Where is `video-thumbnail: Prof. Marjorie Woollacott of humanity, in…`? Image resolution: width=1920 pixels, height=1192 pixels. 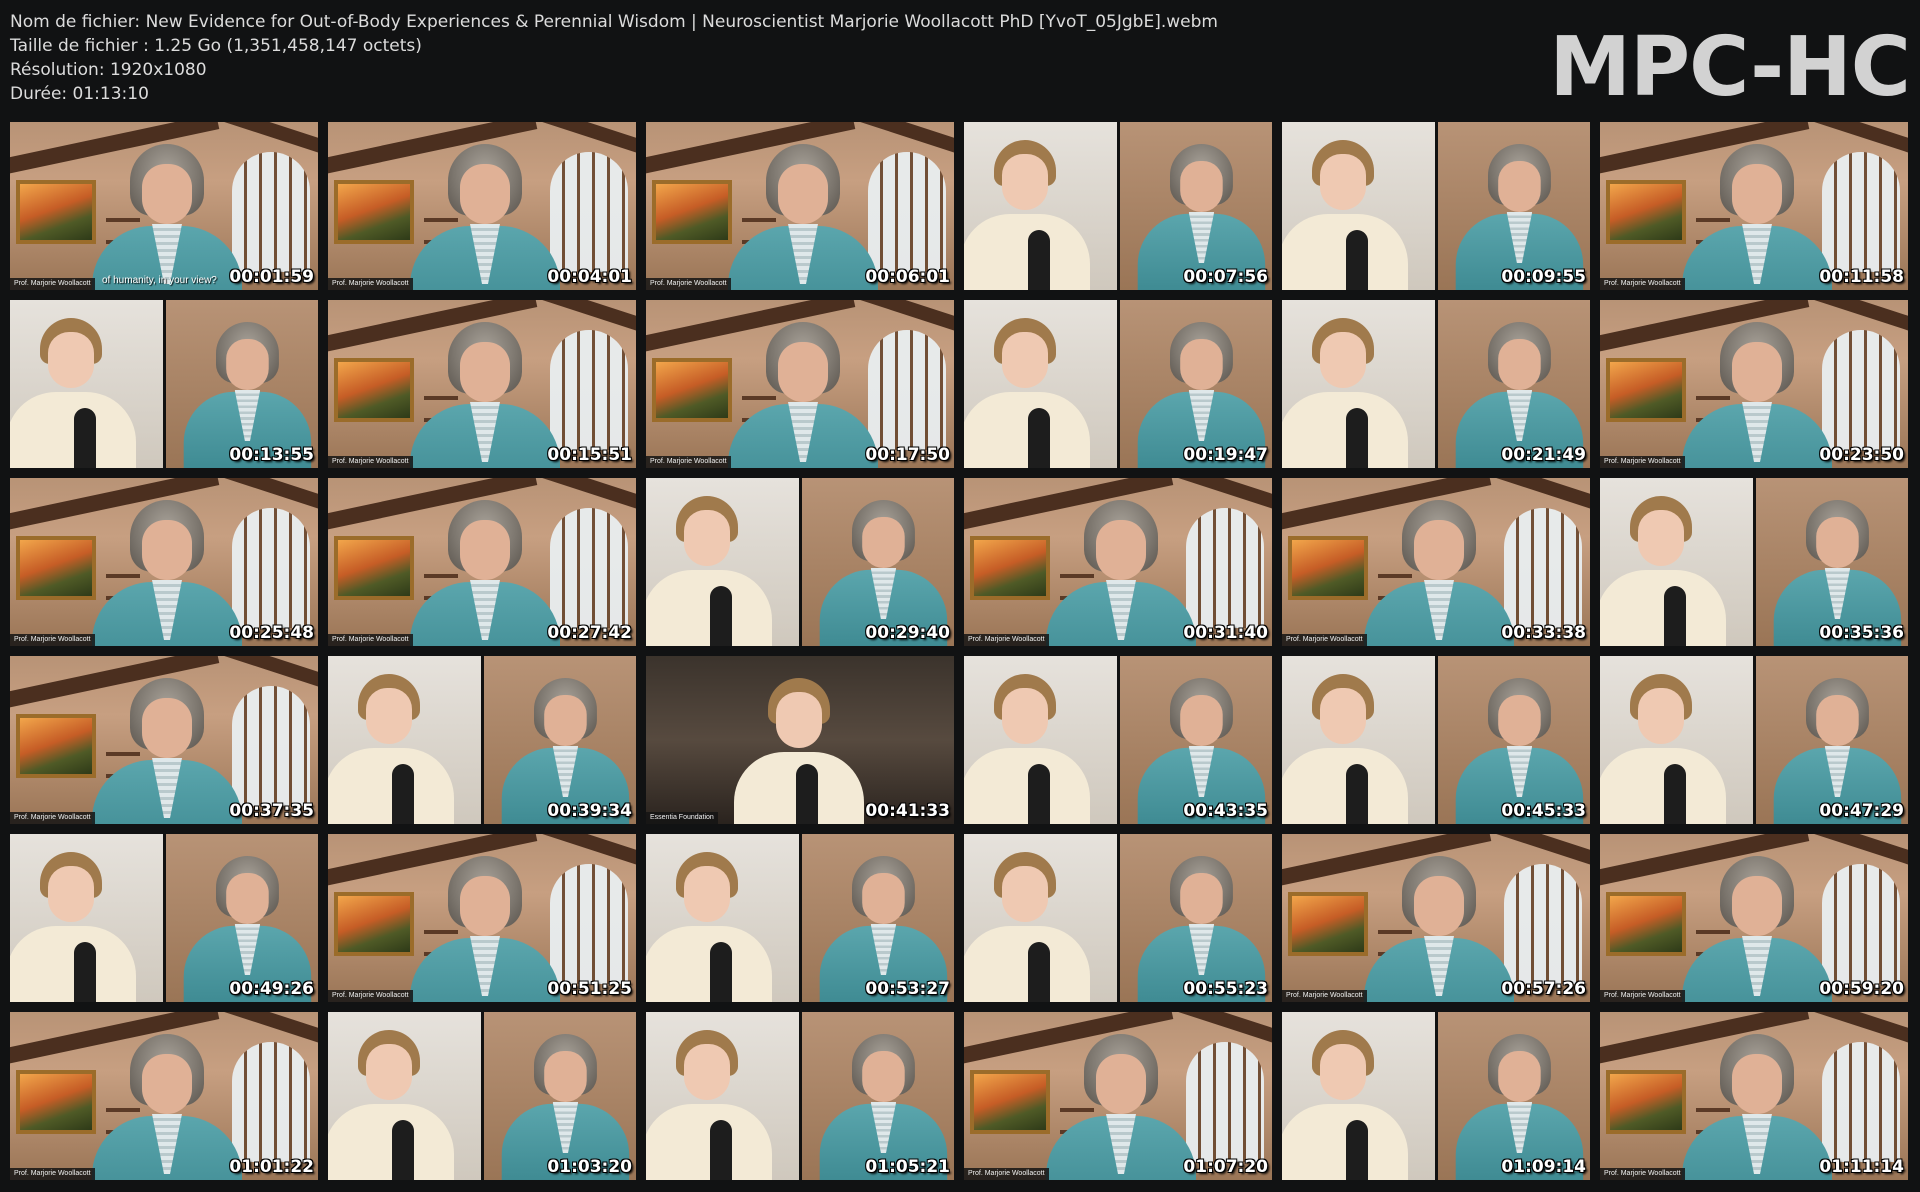 video-thumbnail: Prof. Marjorie Woollacott of humanity, in… is located at coordinates (164, 206).